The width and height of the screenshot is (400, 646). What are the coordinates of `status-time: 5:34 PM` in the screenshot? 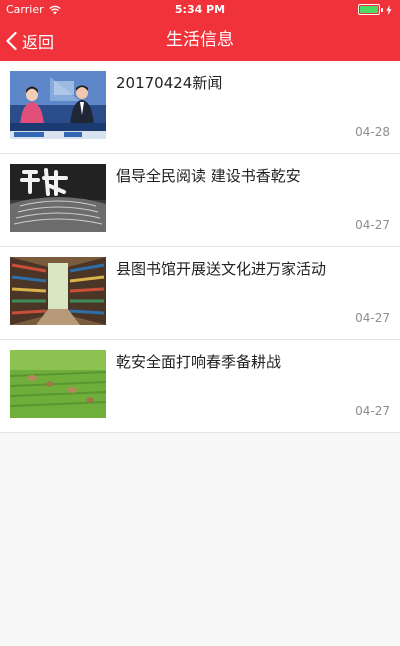 It's located at (200, 9).